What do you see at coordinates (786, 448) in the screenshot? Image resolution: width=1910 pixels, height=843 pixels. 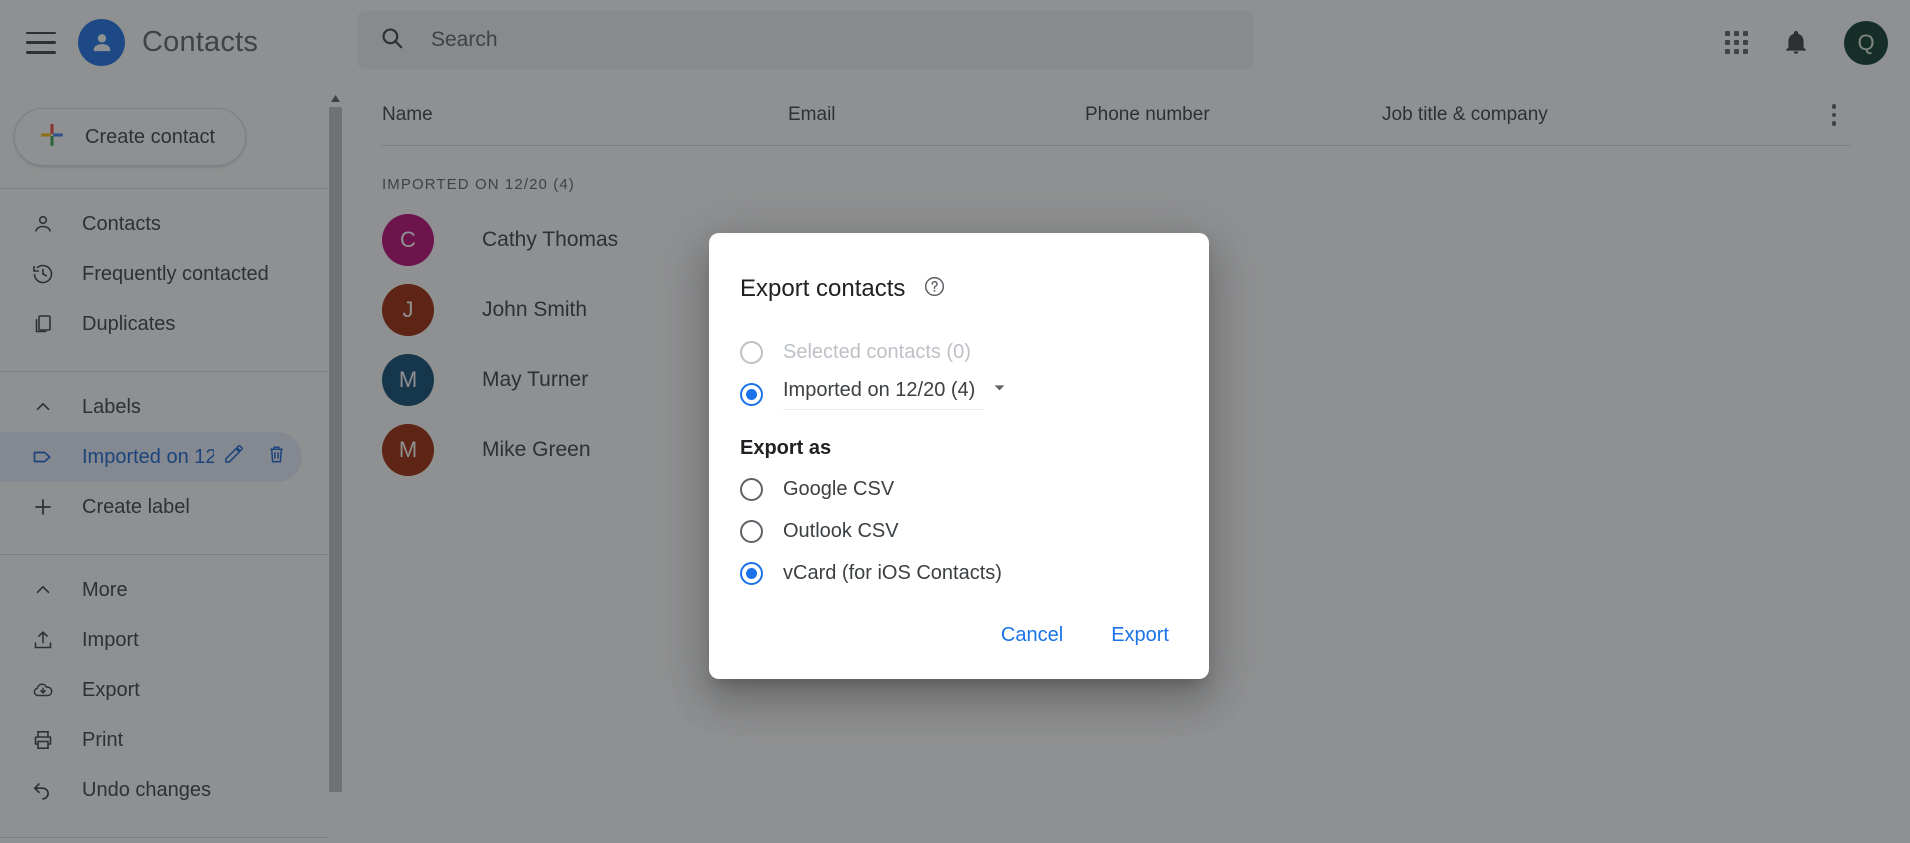 I see `export-as-label: Export as` at bounding box center [786, 448].